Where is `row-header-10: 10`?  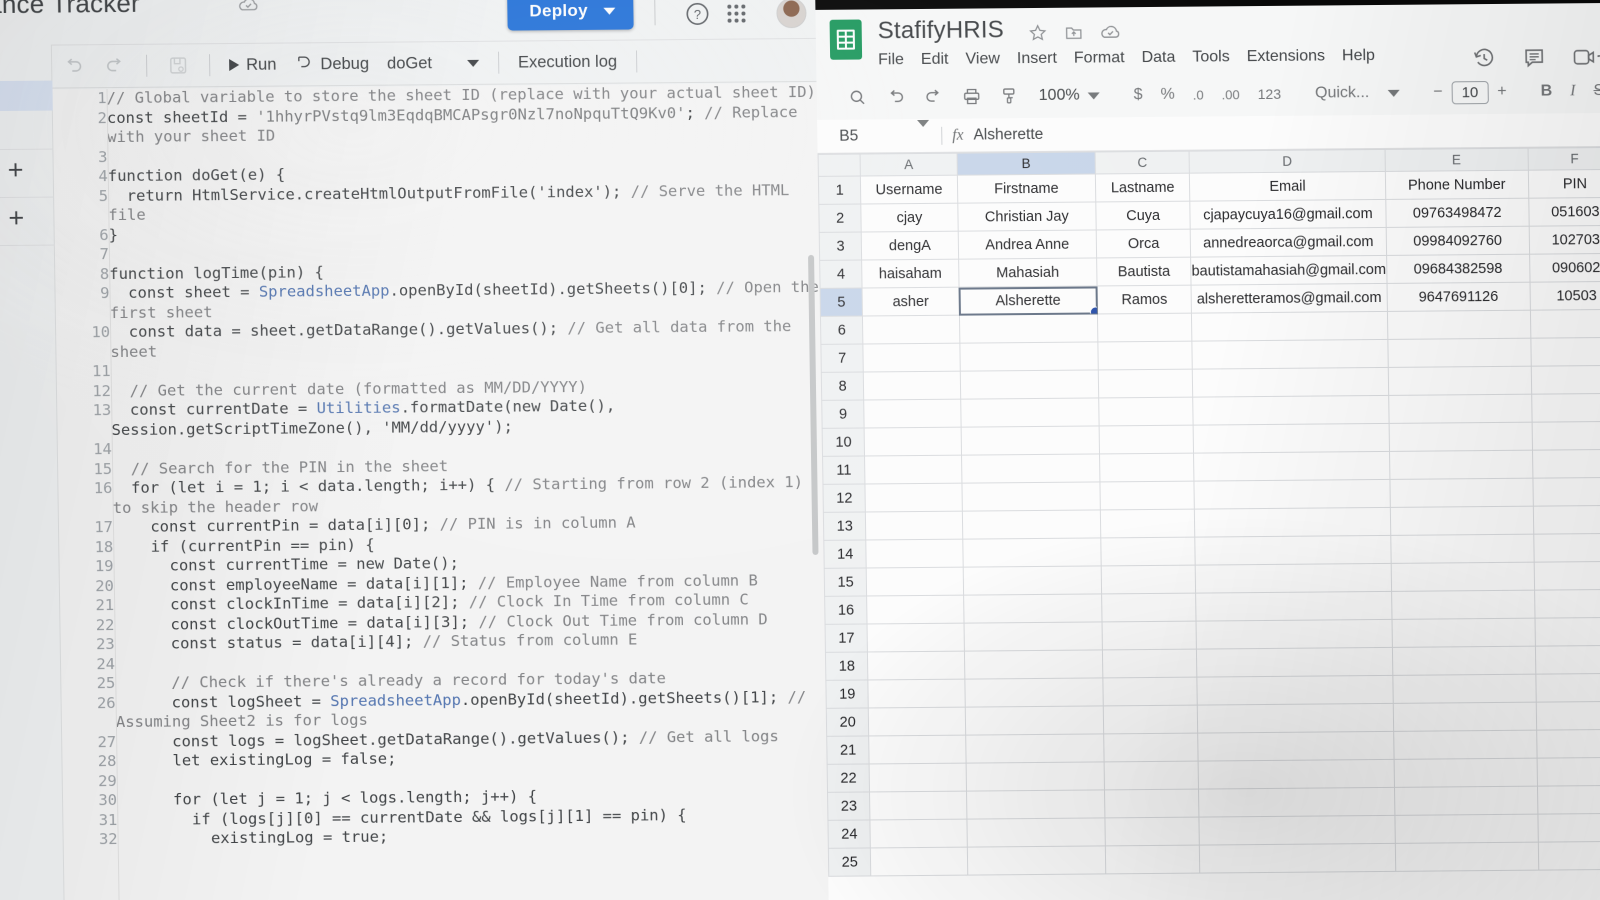 row-header-10: 10 is located at coordinates (843, 442).